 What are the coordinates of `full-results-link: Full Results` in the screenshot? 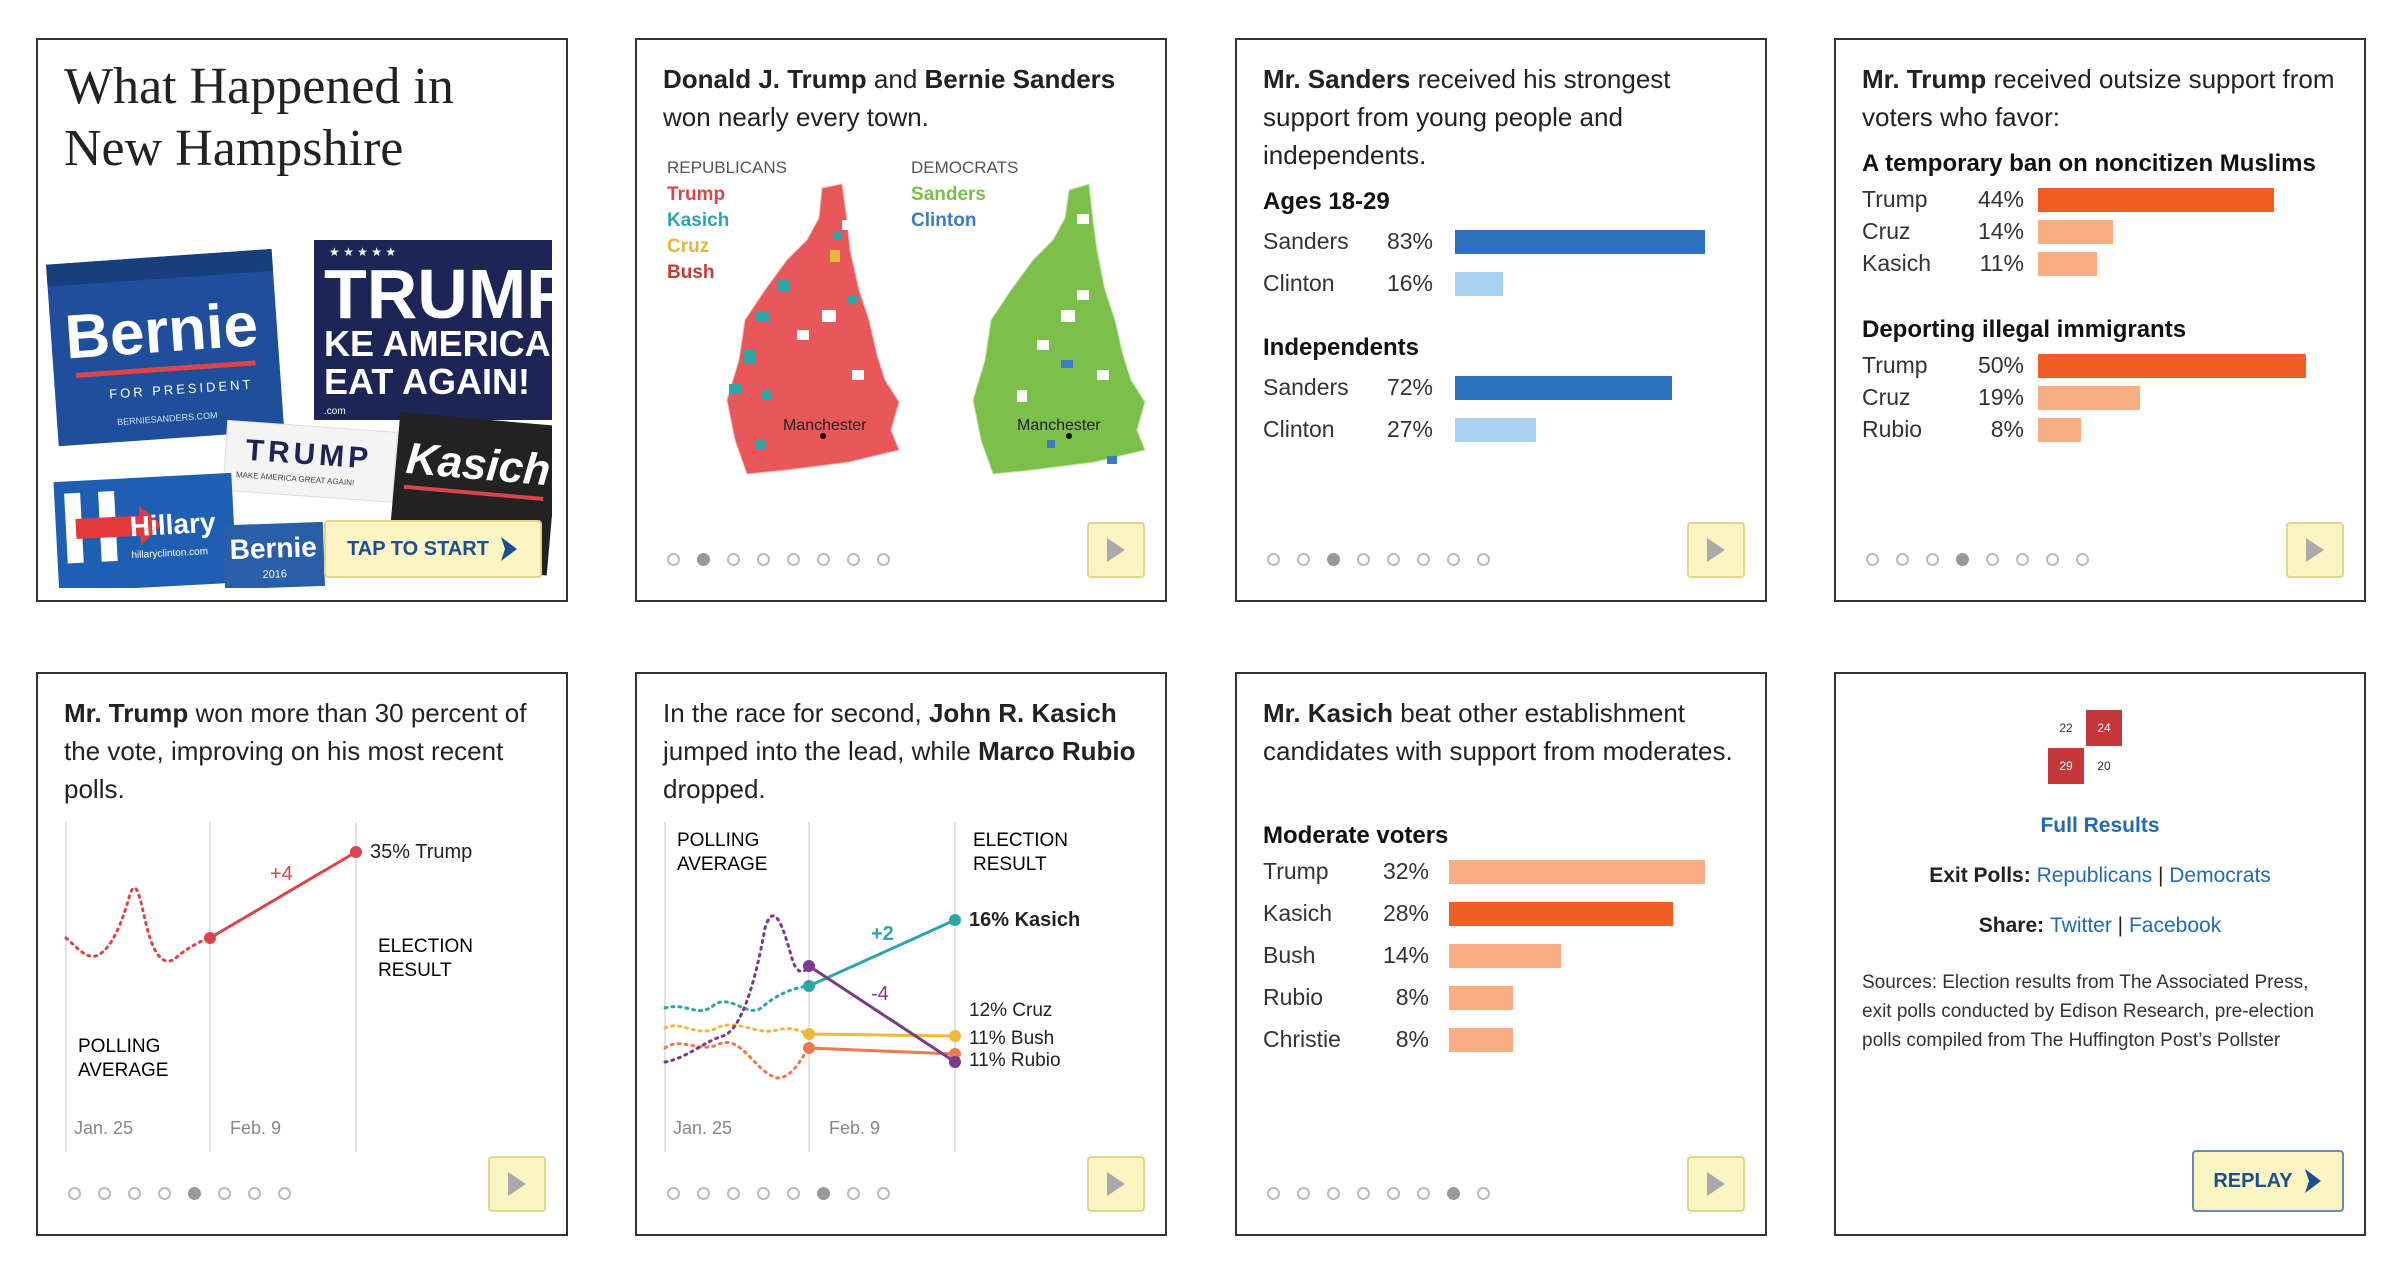 It's located at (2099, 825).